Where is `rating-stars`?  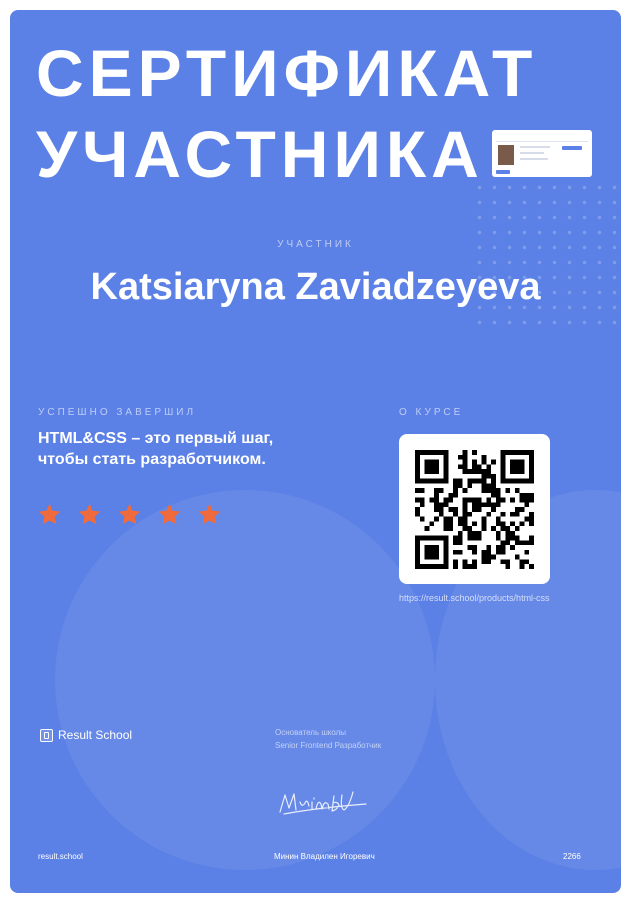
rating-stars is located at coordinates (129, 514).